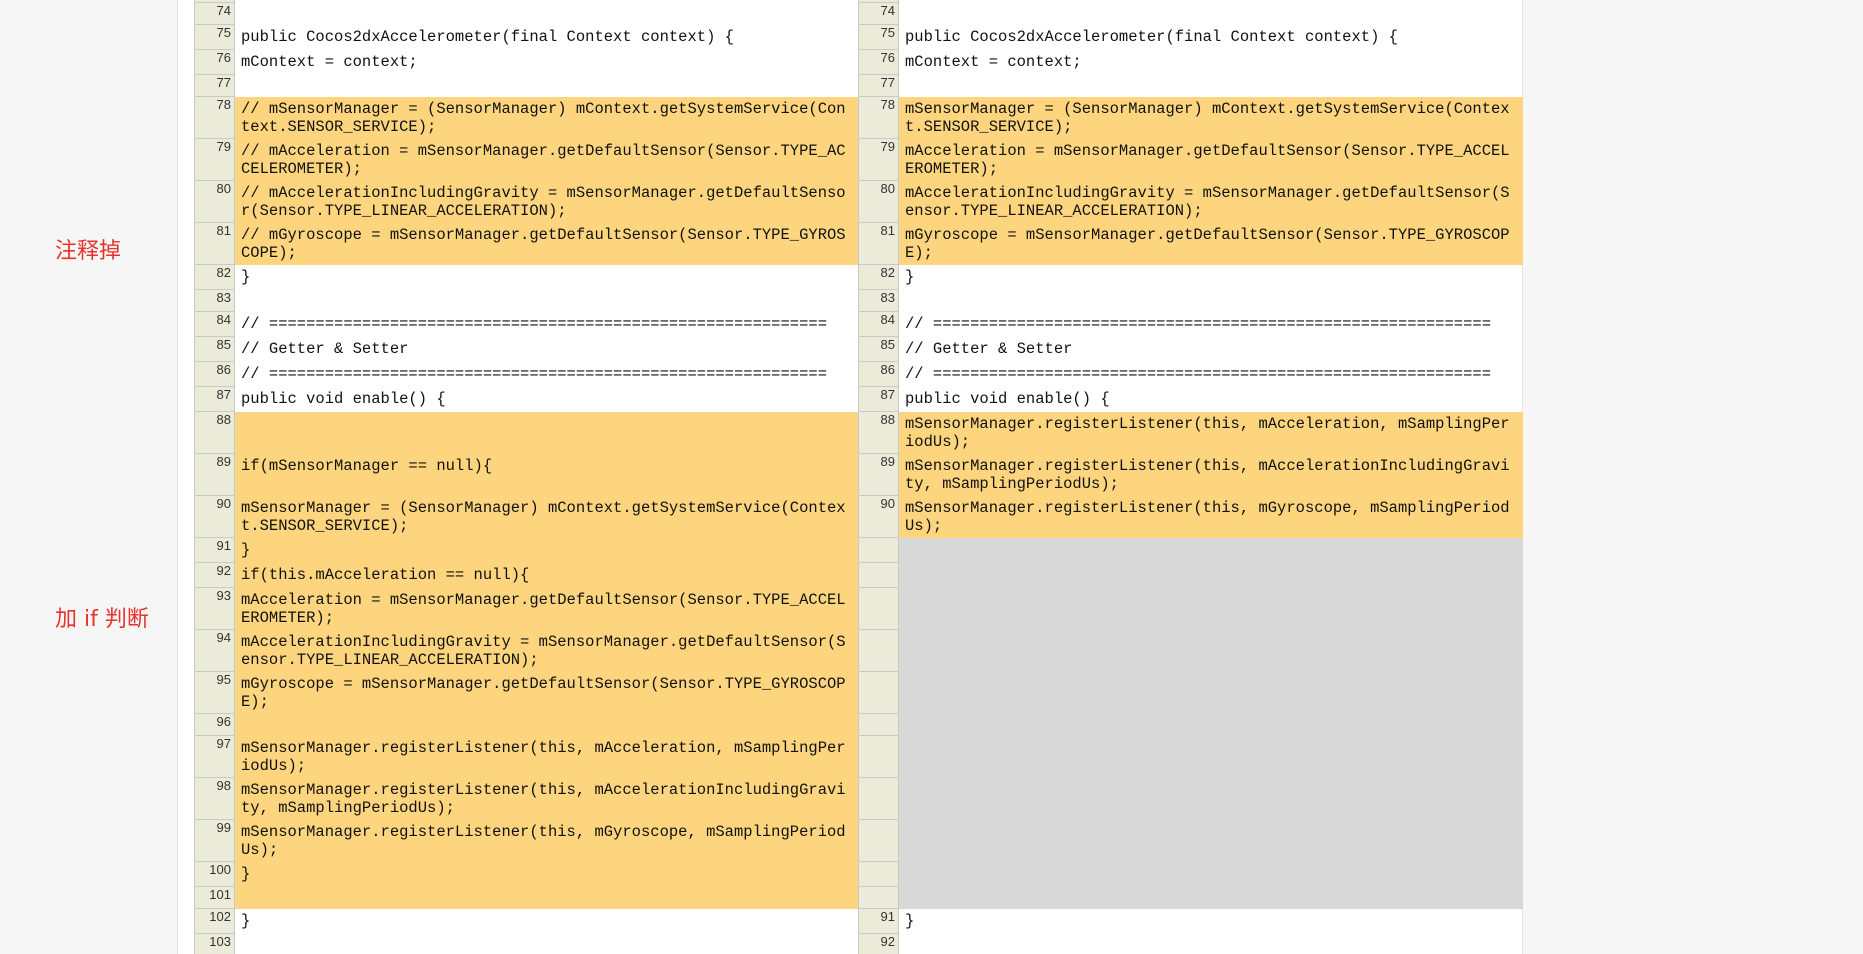 Image resolution: width=1863 pixels, height=954 pixels. I want to click on right-line-number: 77, so click(878, 85).